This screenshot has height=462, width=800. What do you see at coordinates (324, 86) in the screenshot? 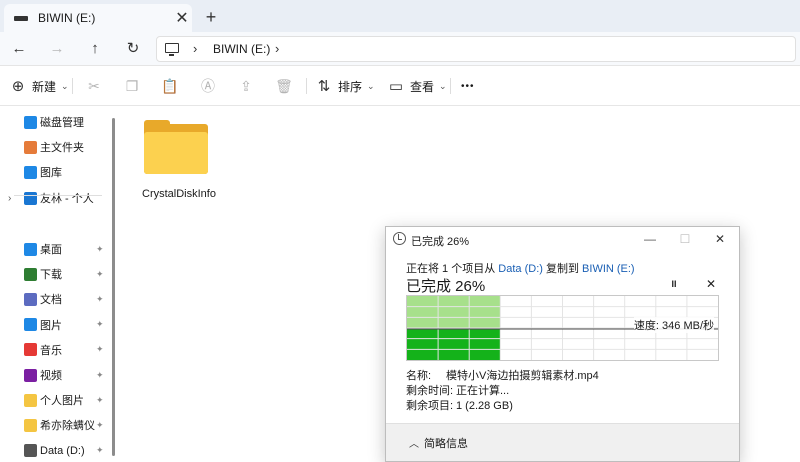
I see `sort-icon: ⇅` at bounding box center [324, 86].